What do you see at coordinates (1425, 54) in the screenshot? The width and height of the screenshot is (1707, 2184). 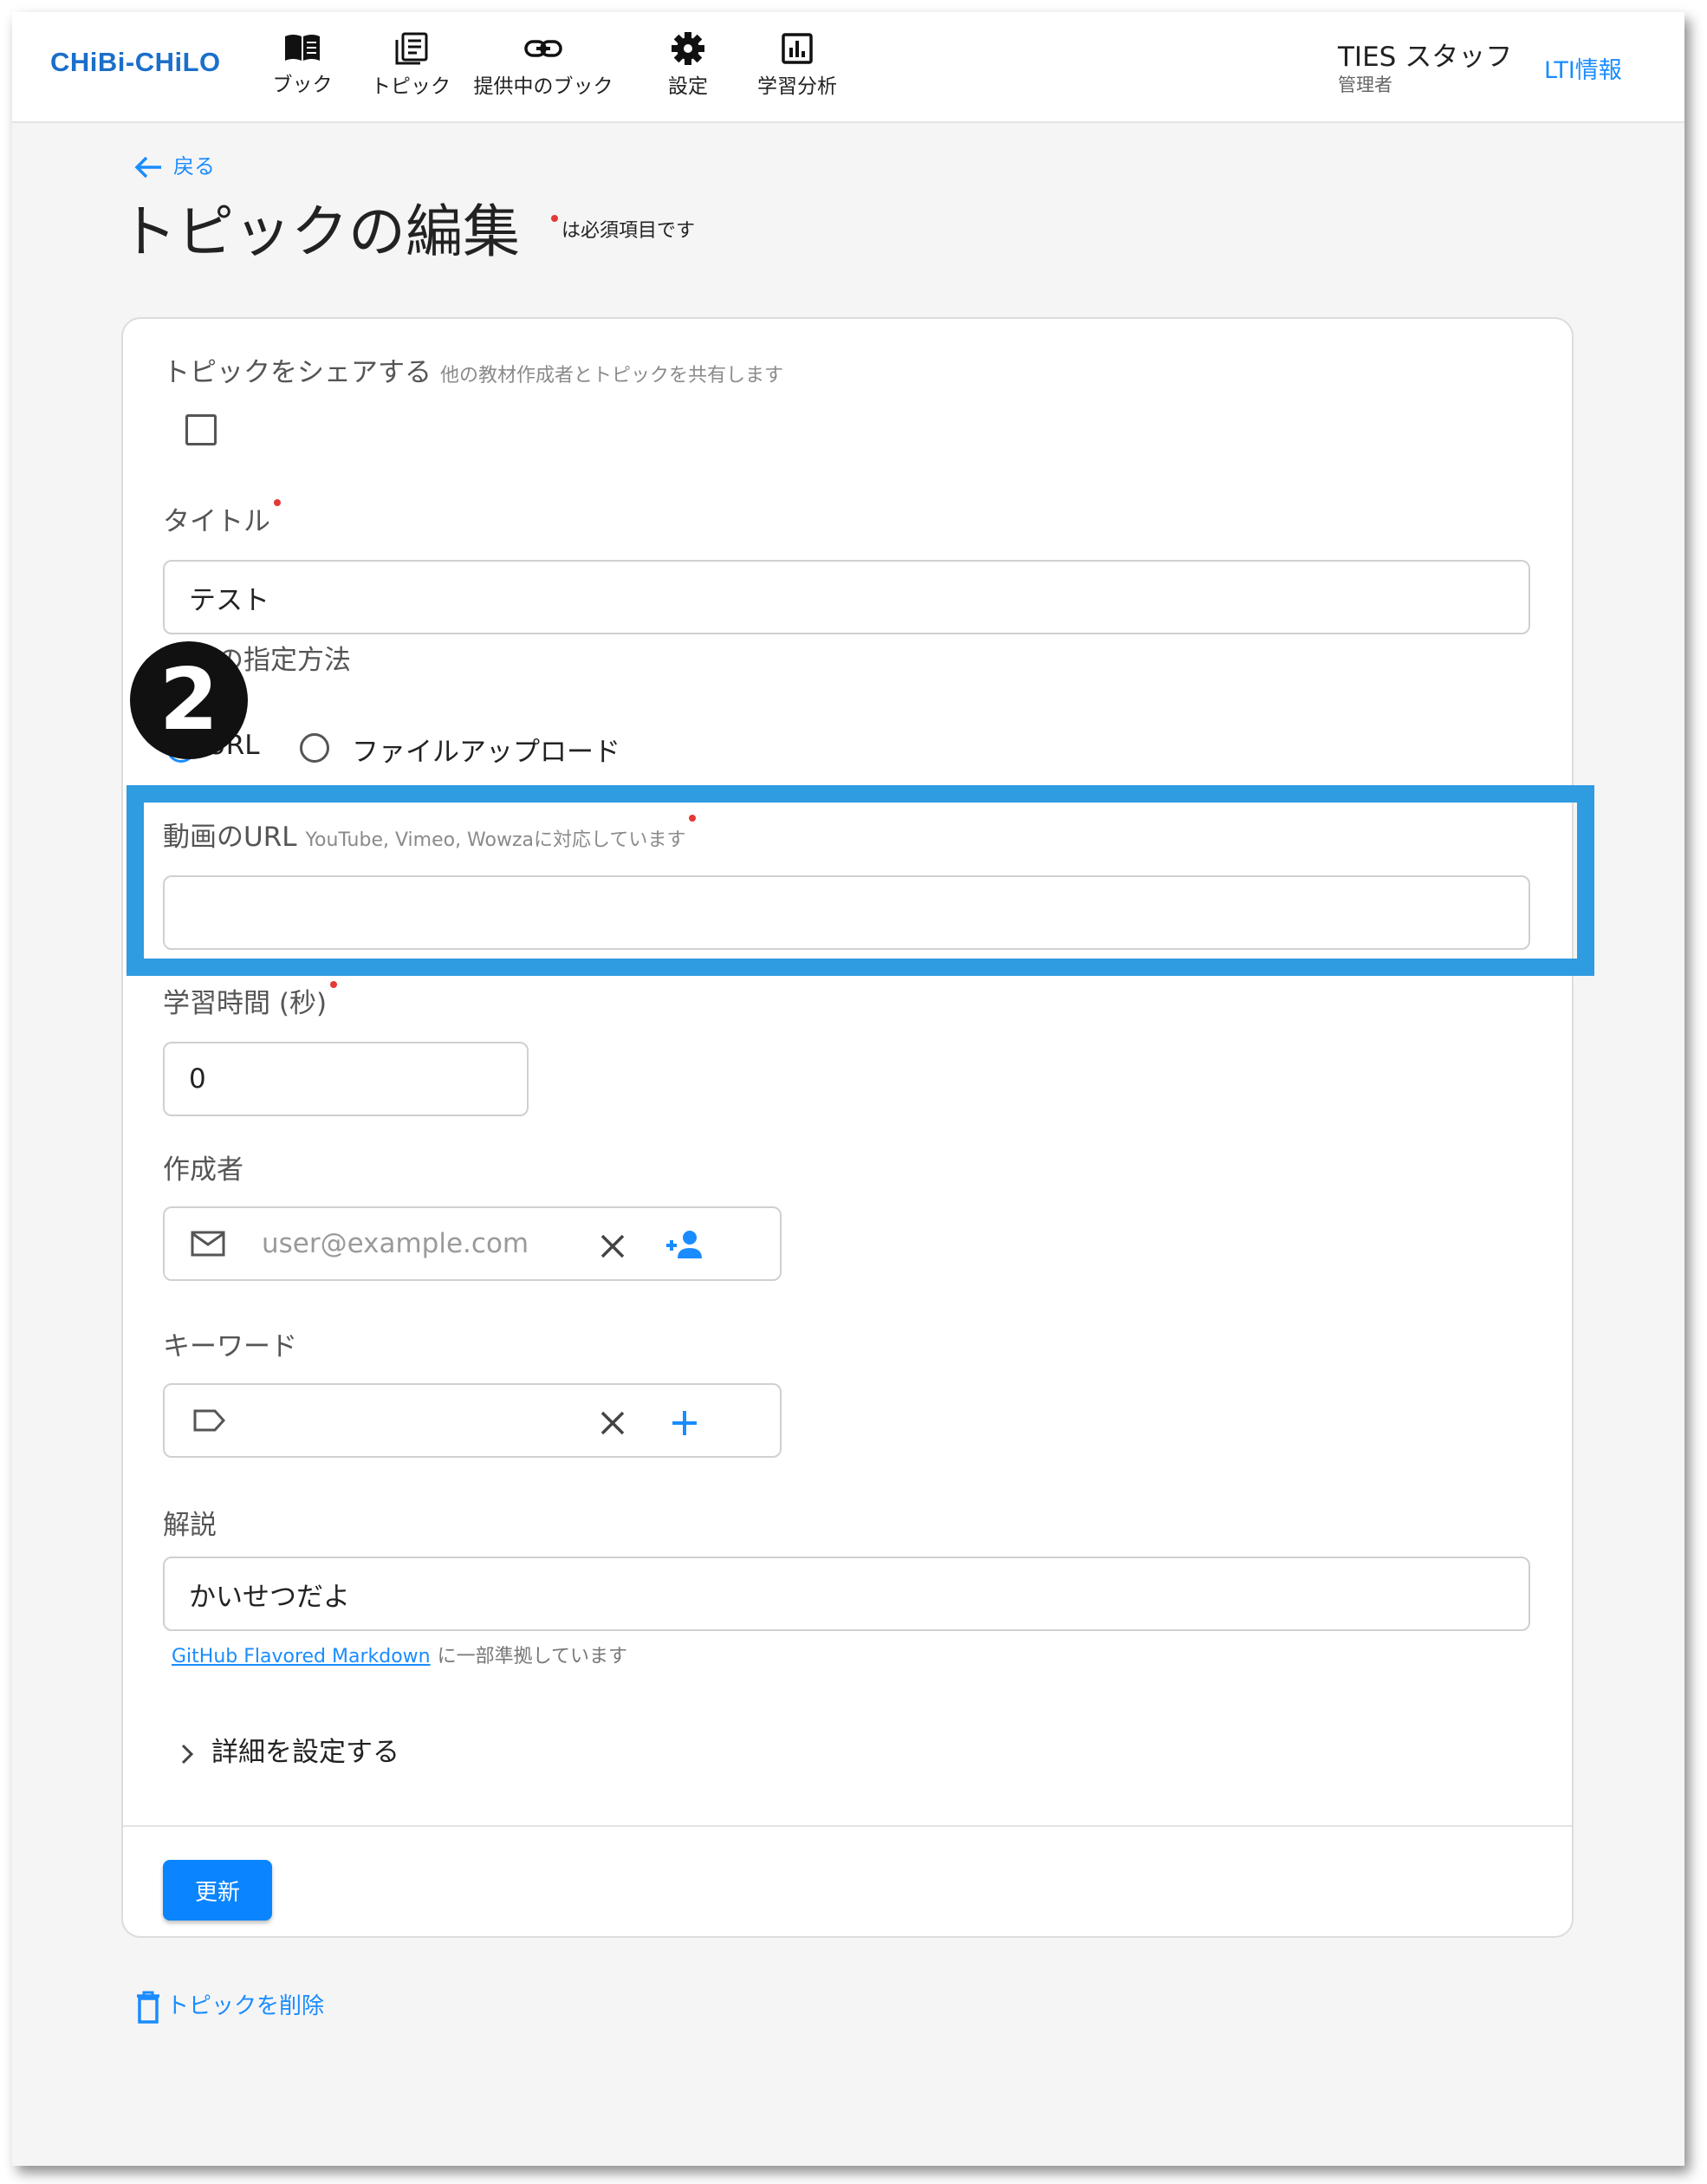 I see `user-name: TIES スタッフ` at bounding box center [1425, 54].